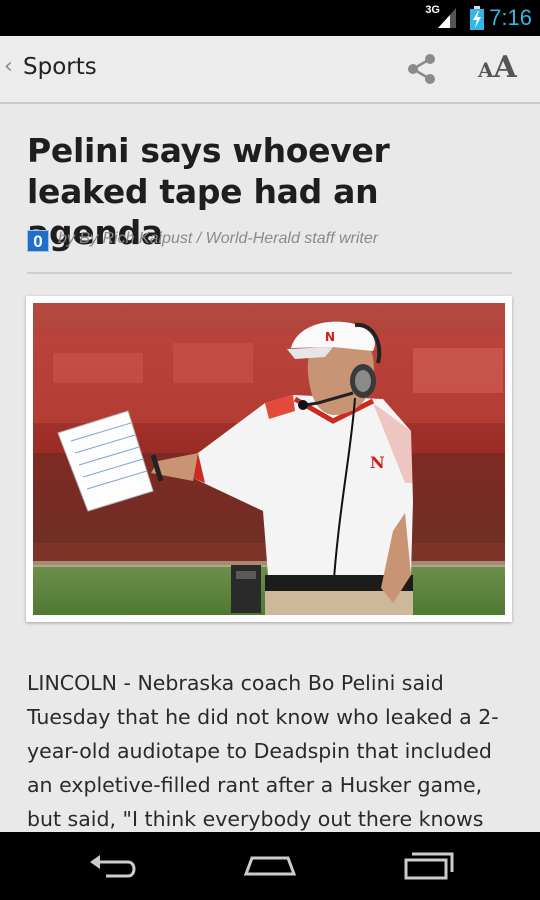 The image size is (540, 900). Describe the element at coordinates (8, 66) in the screenshot. I see `chevron-left-icon: ‹` at that location.